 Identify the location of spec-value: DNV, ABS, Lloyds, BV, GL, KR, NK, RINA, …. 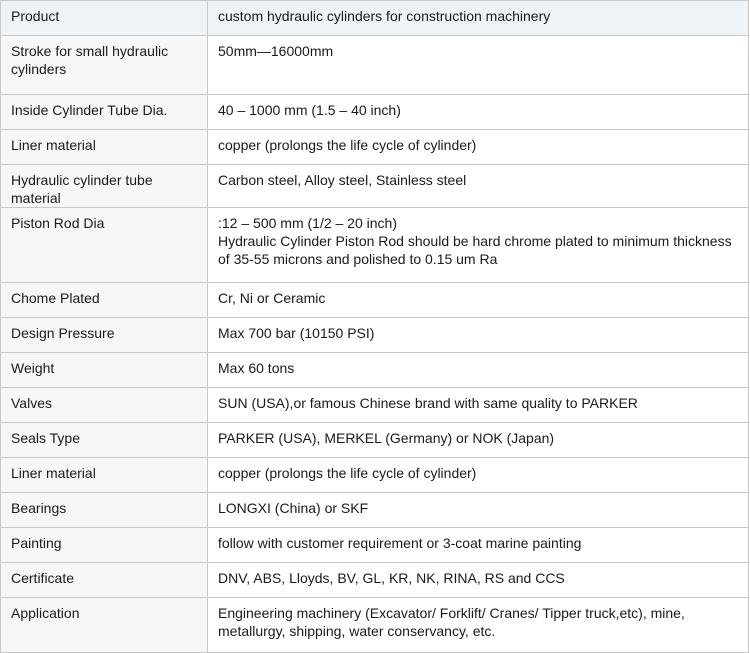
(391, 578).